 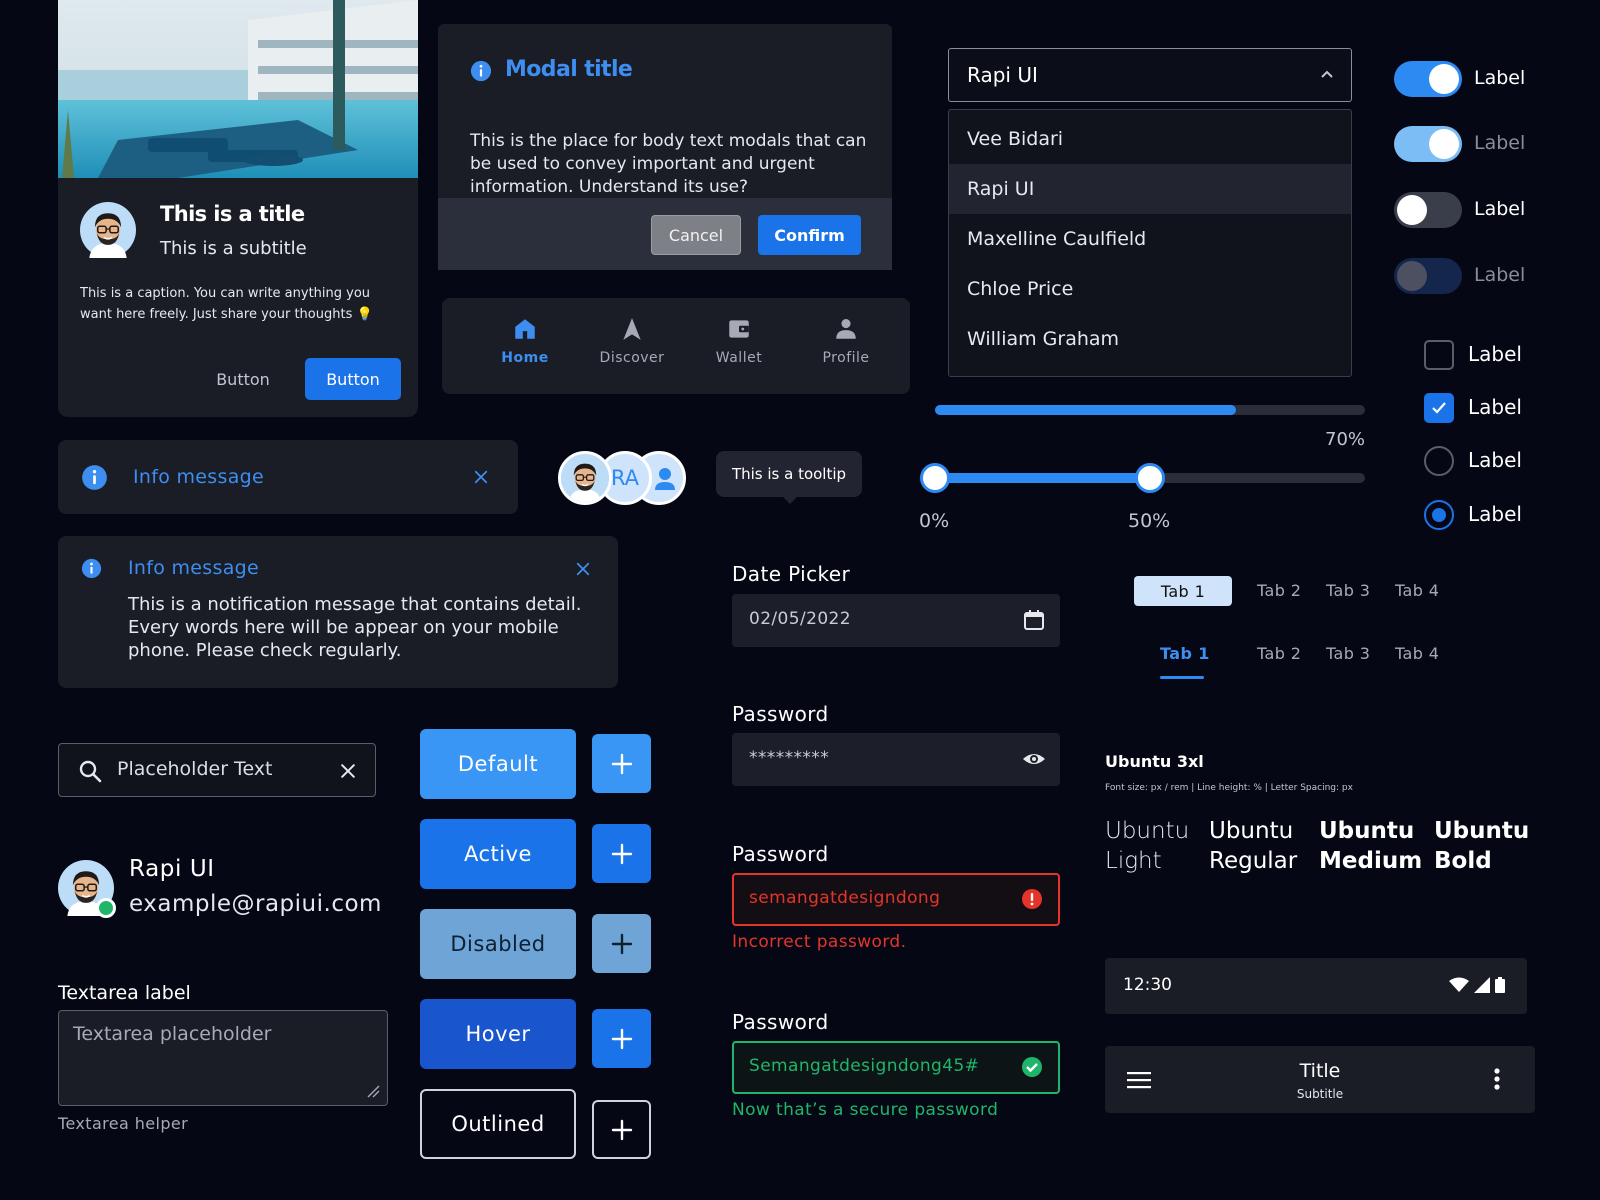 I want to click on add-button-default, so click(x=621, y=763).